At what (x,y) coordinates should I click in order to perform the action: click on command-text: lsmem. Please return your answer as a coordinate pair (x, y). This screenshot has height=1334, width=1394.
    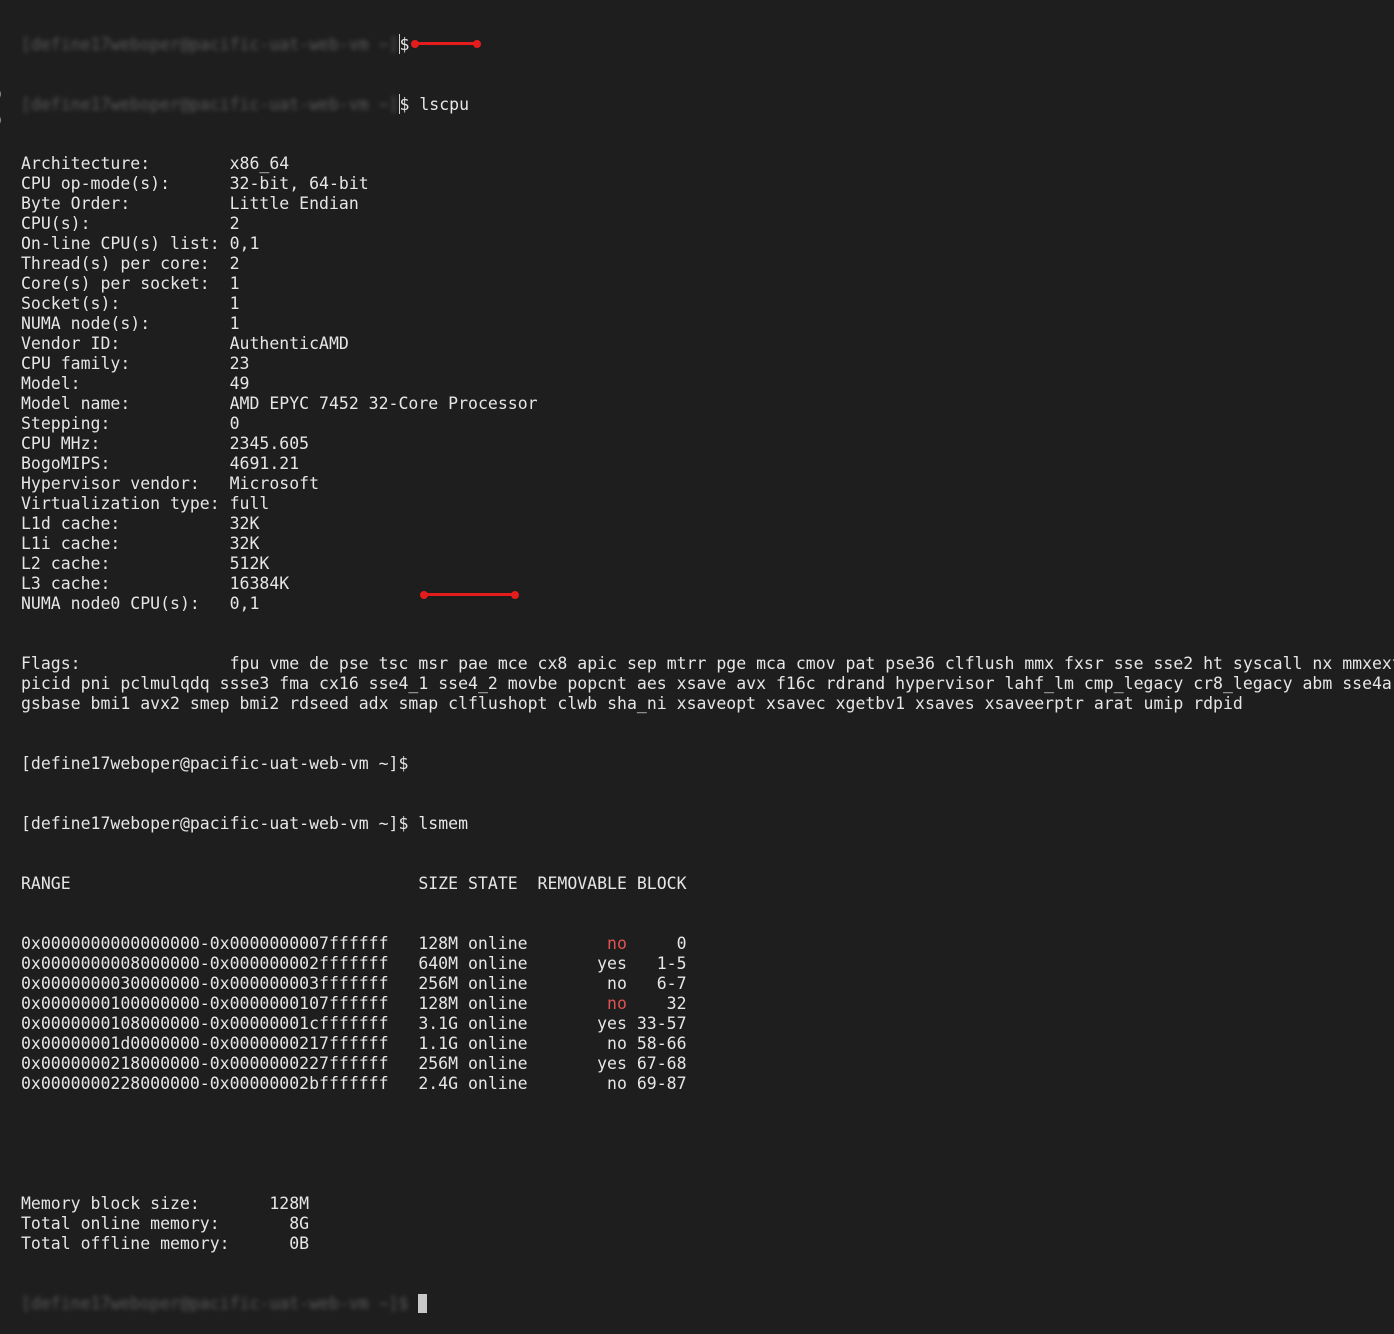
    Looking at the image, I should click on (443, 823).